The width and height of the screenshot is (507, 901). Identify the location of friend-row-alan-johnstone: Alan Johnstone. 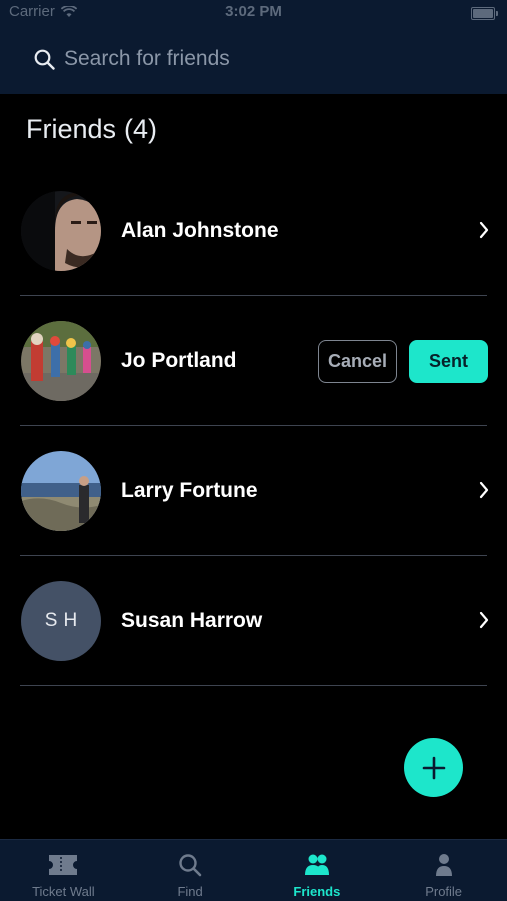
(253, 231).